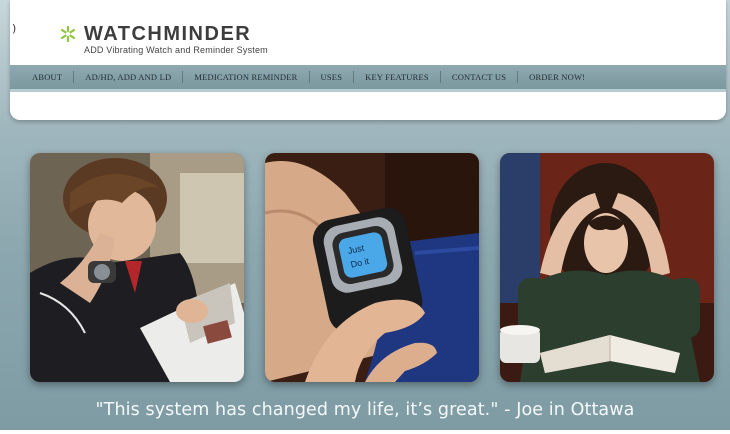  I want to click on asterisk-logo-icon, so click(68, 34).